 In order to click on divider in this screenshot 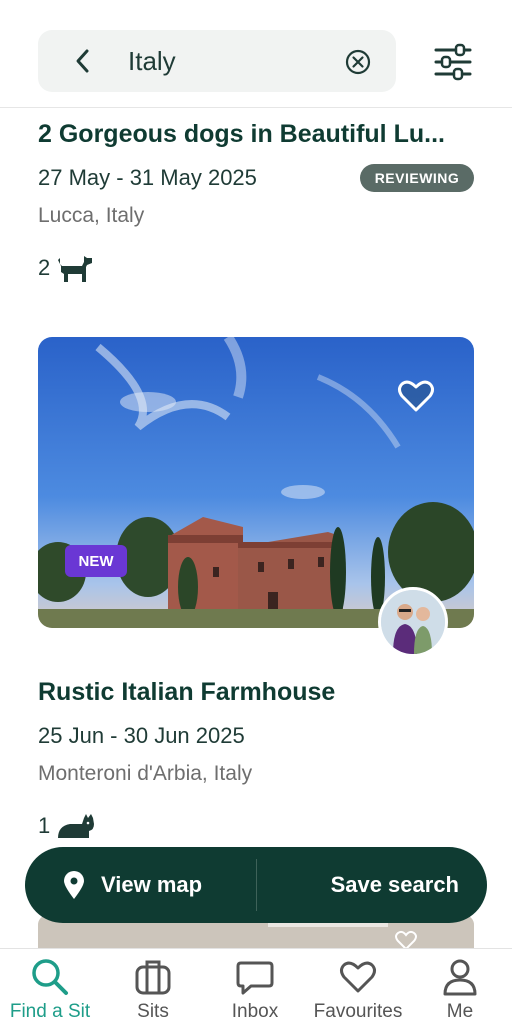, I will do `click(256, 885)`.